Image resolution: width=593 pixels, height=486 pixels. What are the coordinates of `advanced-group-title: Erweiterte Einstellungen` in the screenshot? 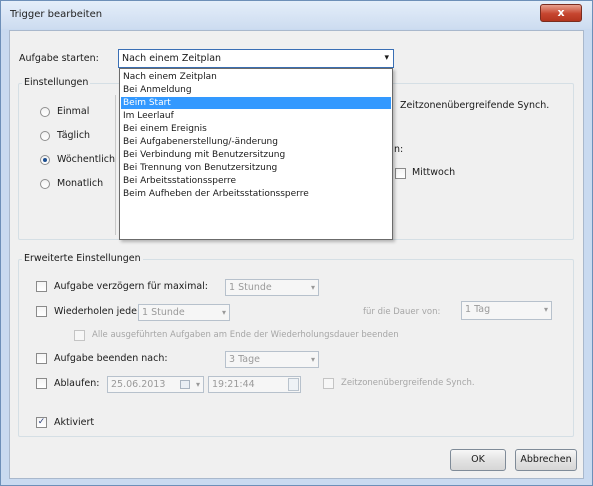 It's located at (82, 258).